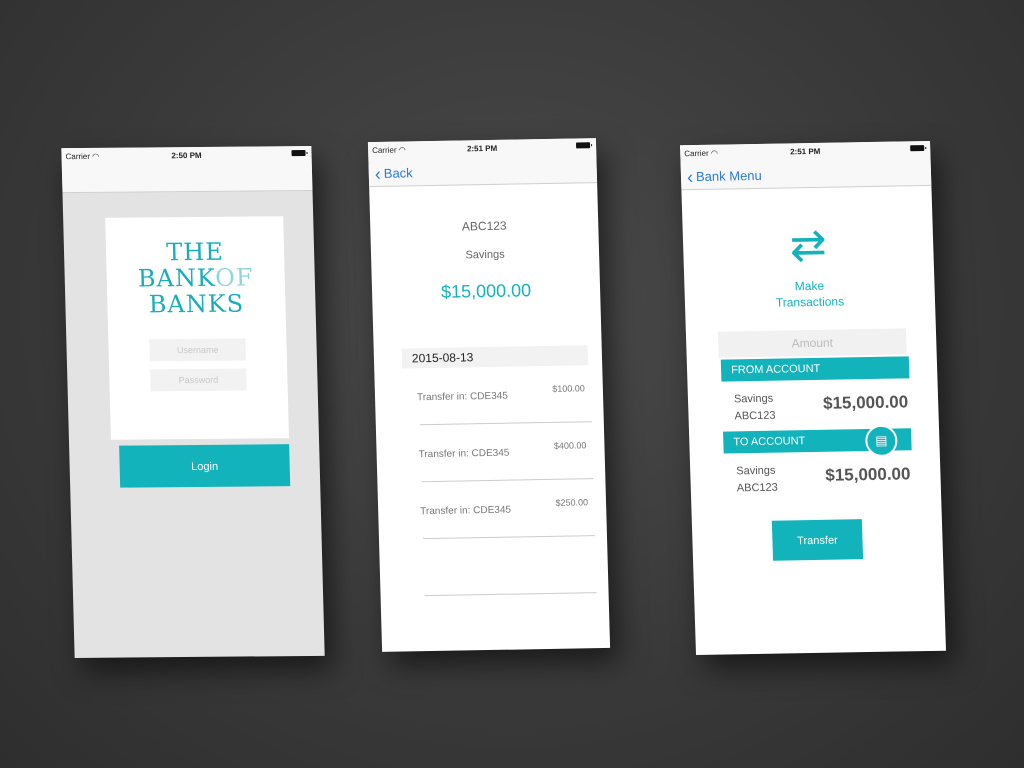  What do you see at coordinates (757, 479) in the screenshot?
I see `to-account-info: Savings ABC123` at bounding box center [757, 479].